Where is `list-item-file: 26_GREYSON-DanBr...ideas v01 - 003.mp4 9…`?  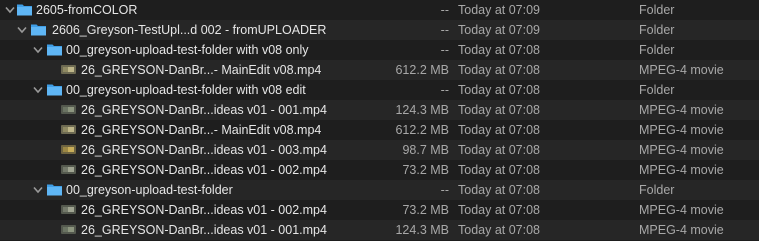 list-item-file: 26_GREYSON-DanBr...ideas v01 - 003.mp4 9… is located at coordinates (379, 150).